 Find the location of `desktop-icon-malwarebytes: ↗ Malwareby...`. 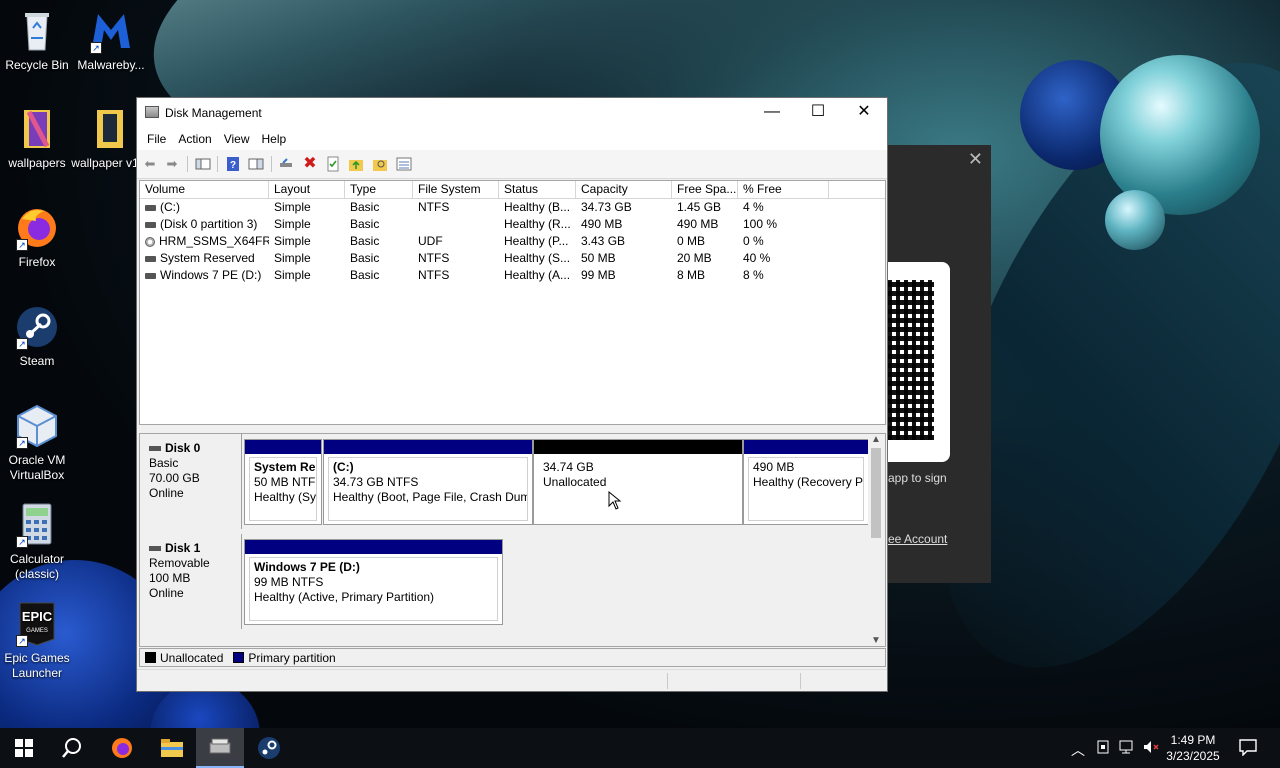

desktop-icon-malwarebytes: ↗ Malwareby... is located at coordinates (111, 40).